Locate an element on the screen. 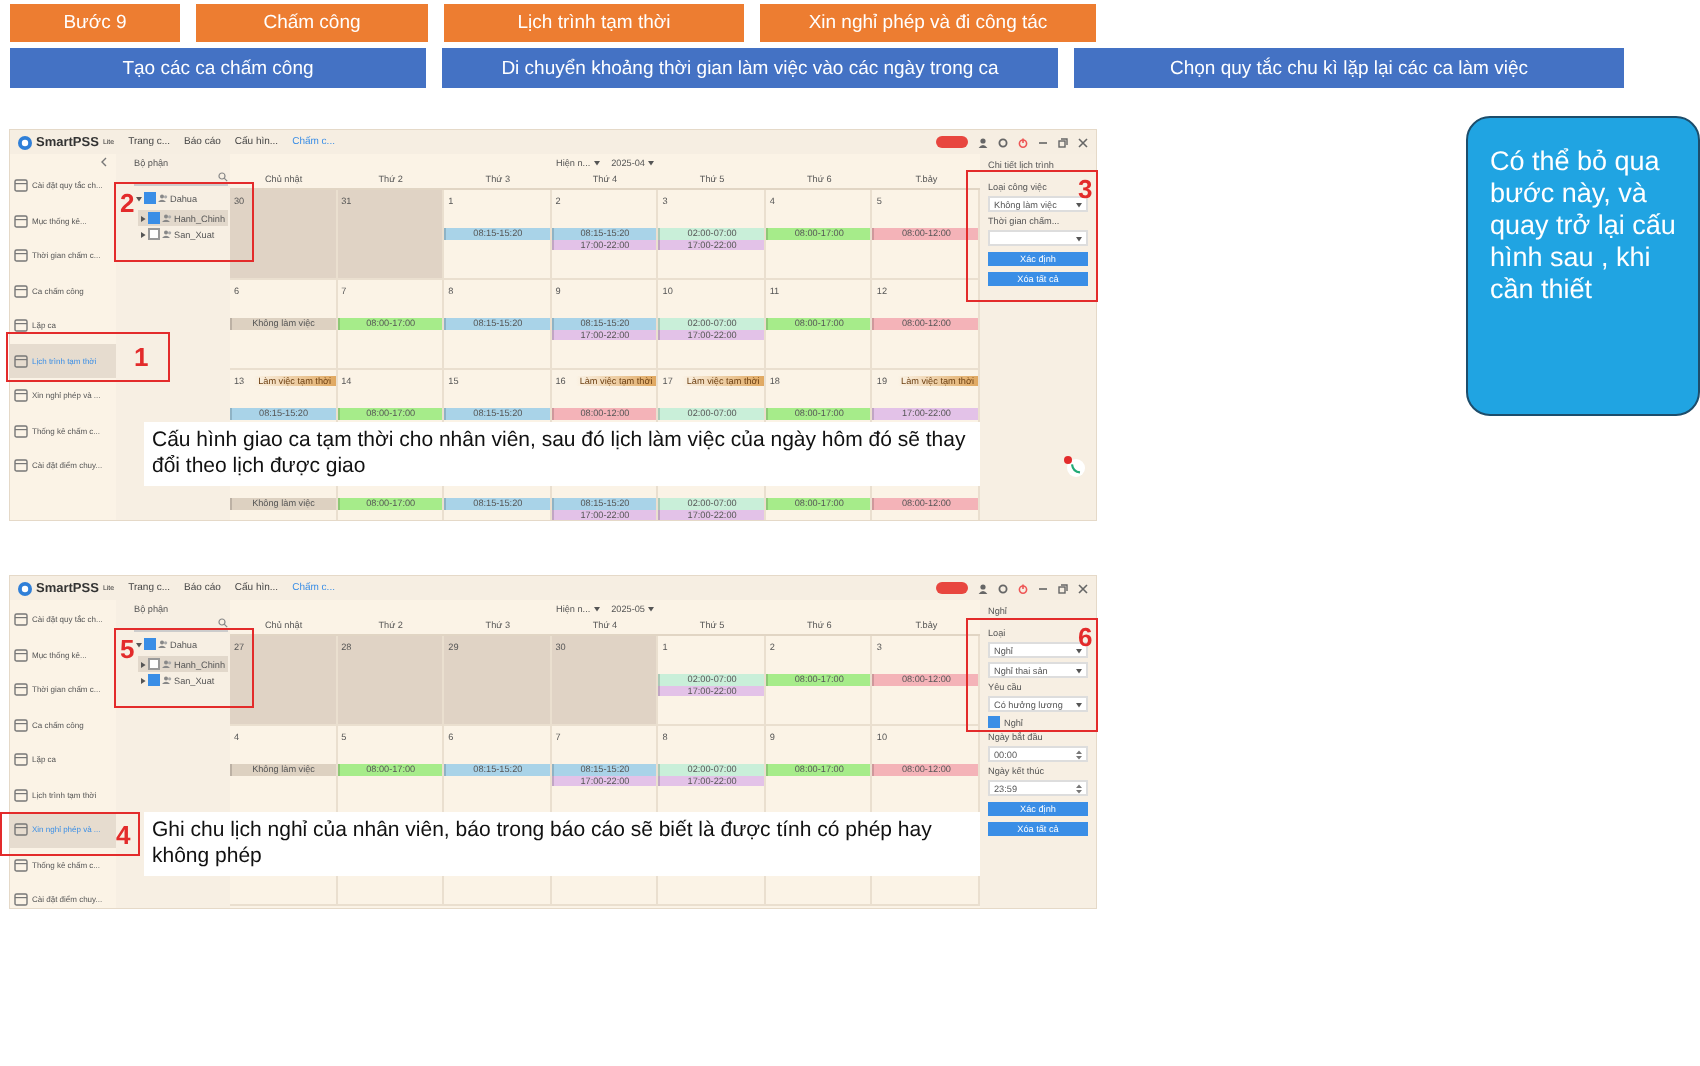 This screenshot has width=1700, height=1066. step-label: Tạo các ca chấm công is located at coordinates (218, 68).